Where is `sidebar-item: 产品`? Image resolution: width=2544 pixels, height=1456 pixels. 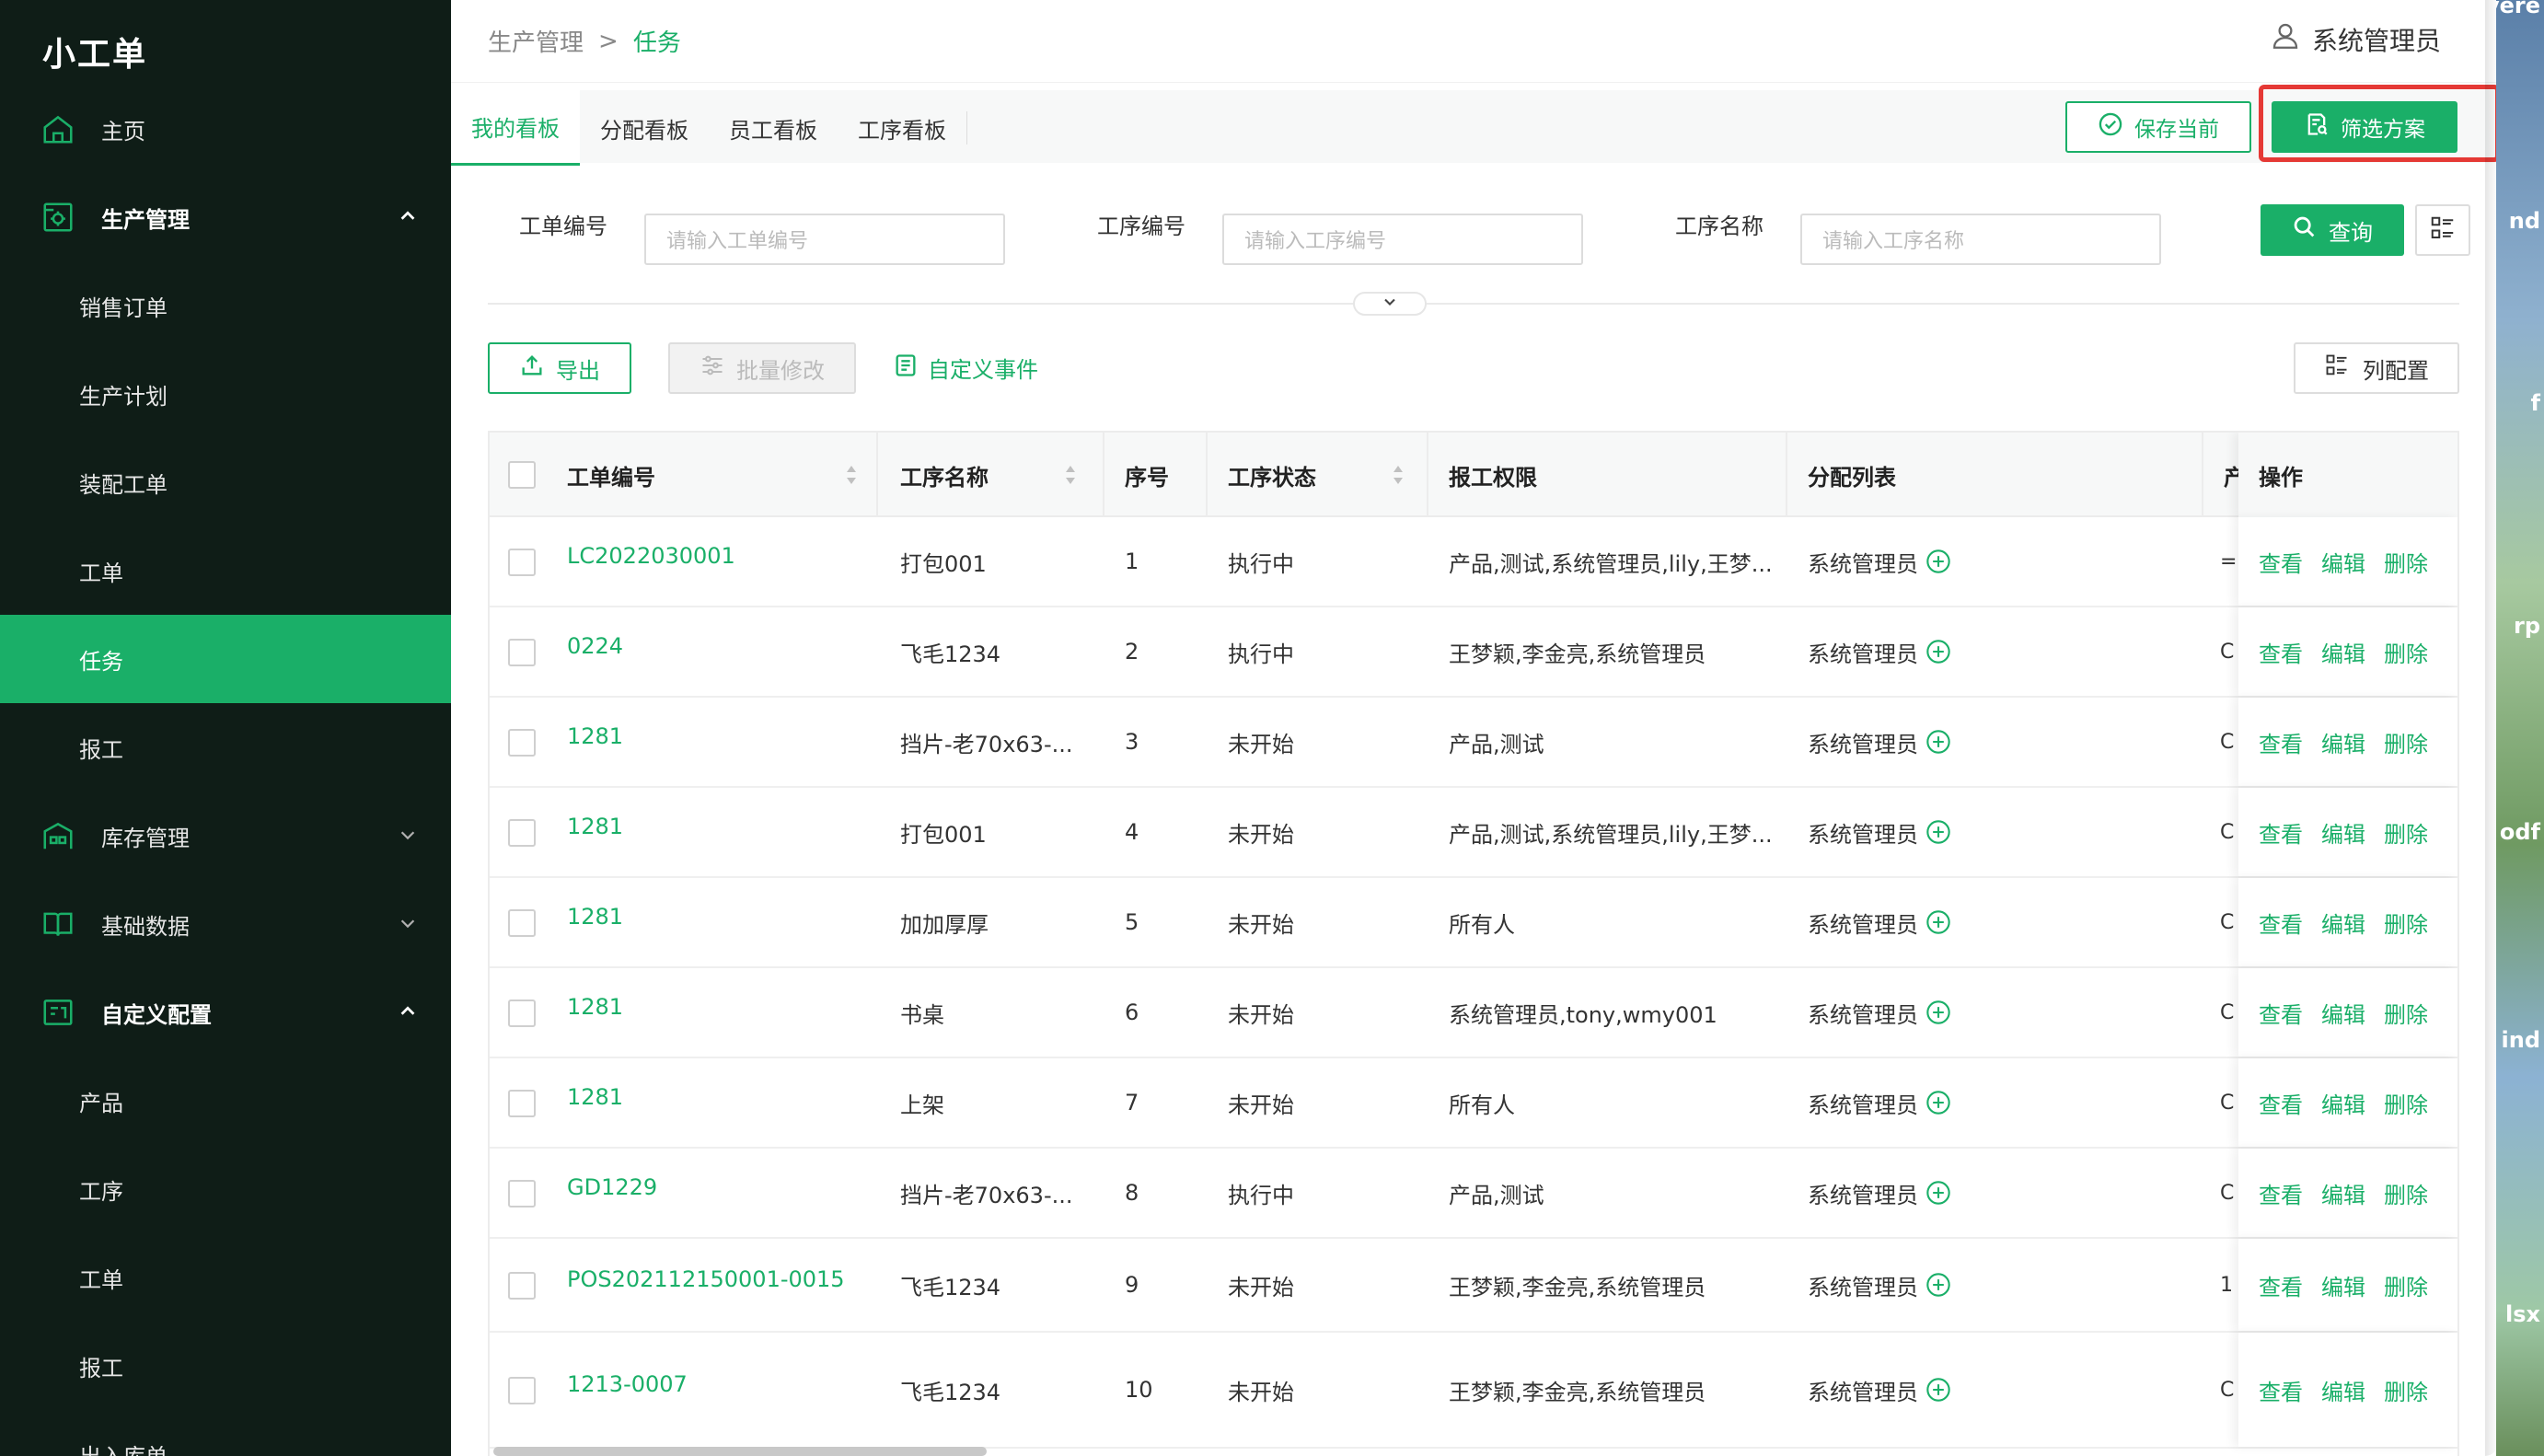 sidebar-item: 产品 is located at coordinates (225, 1101).